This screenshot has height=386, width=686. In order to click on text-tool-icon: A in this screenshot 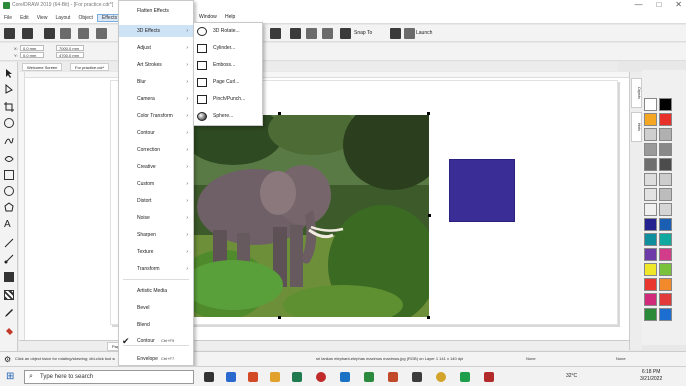, I will do `click(9, 225)`.